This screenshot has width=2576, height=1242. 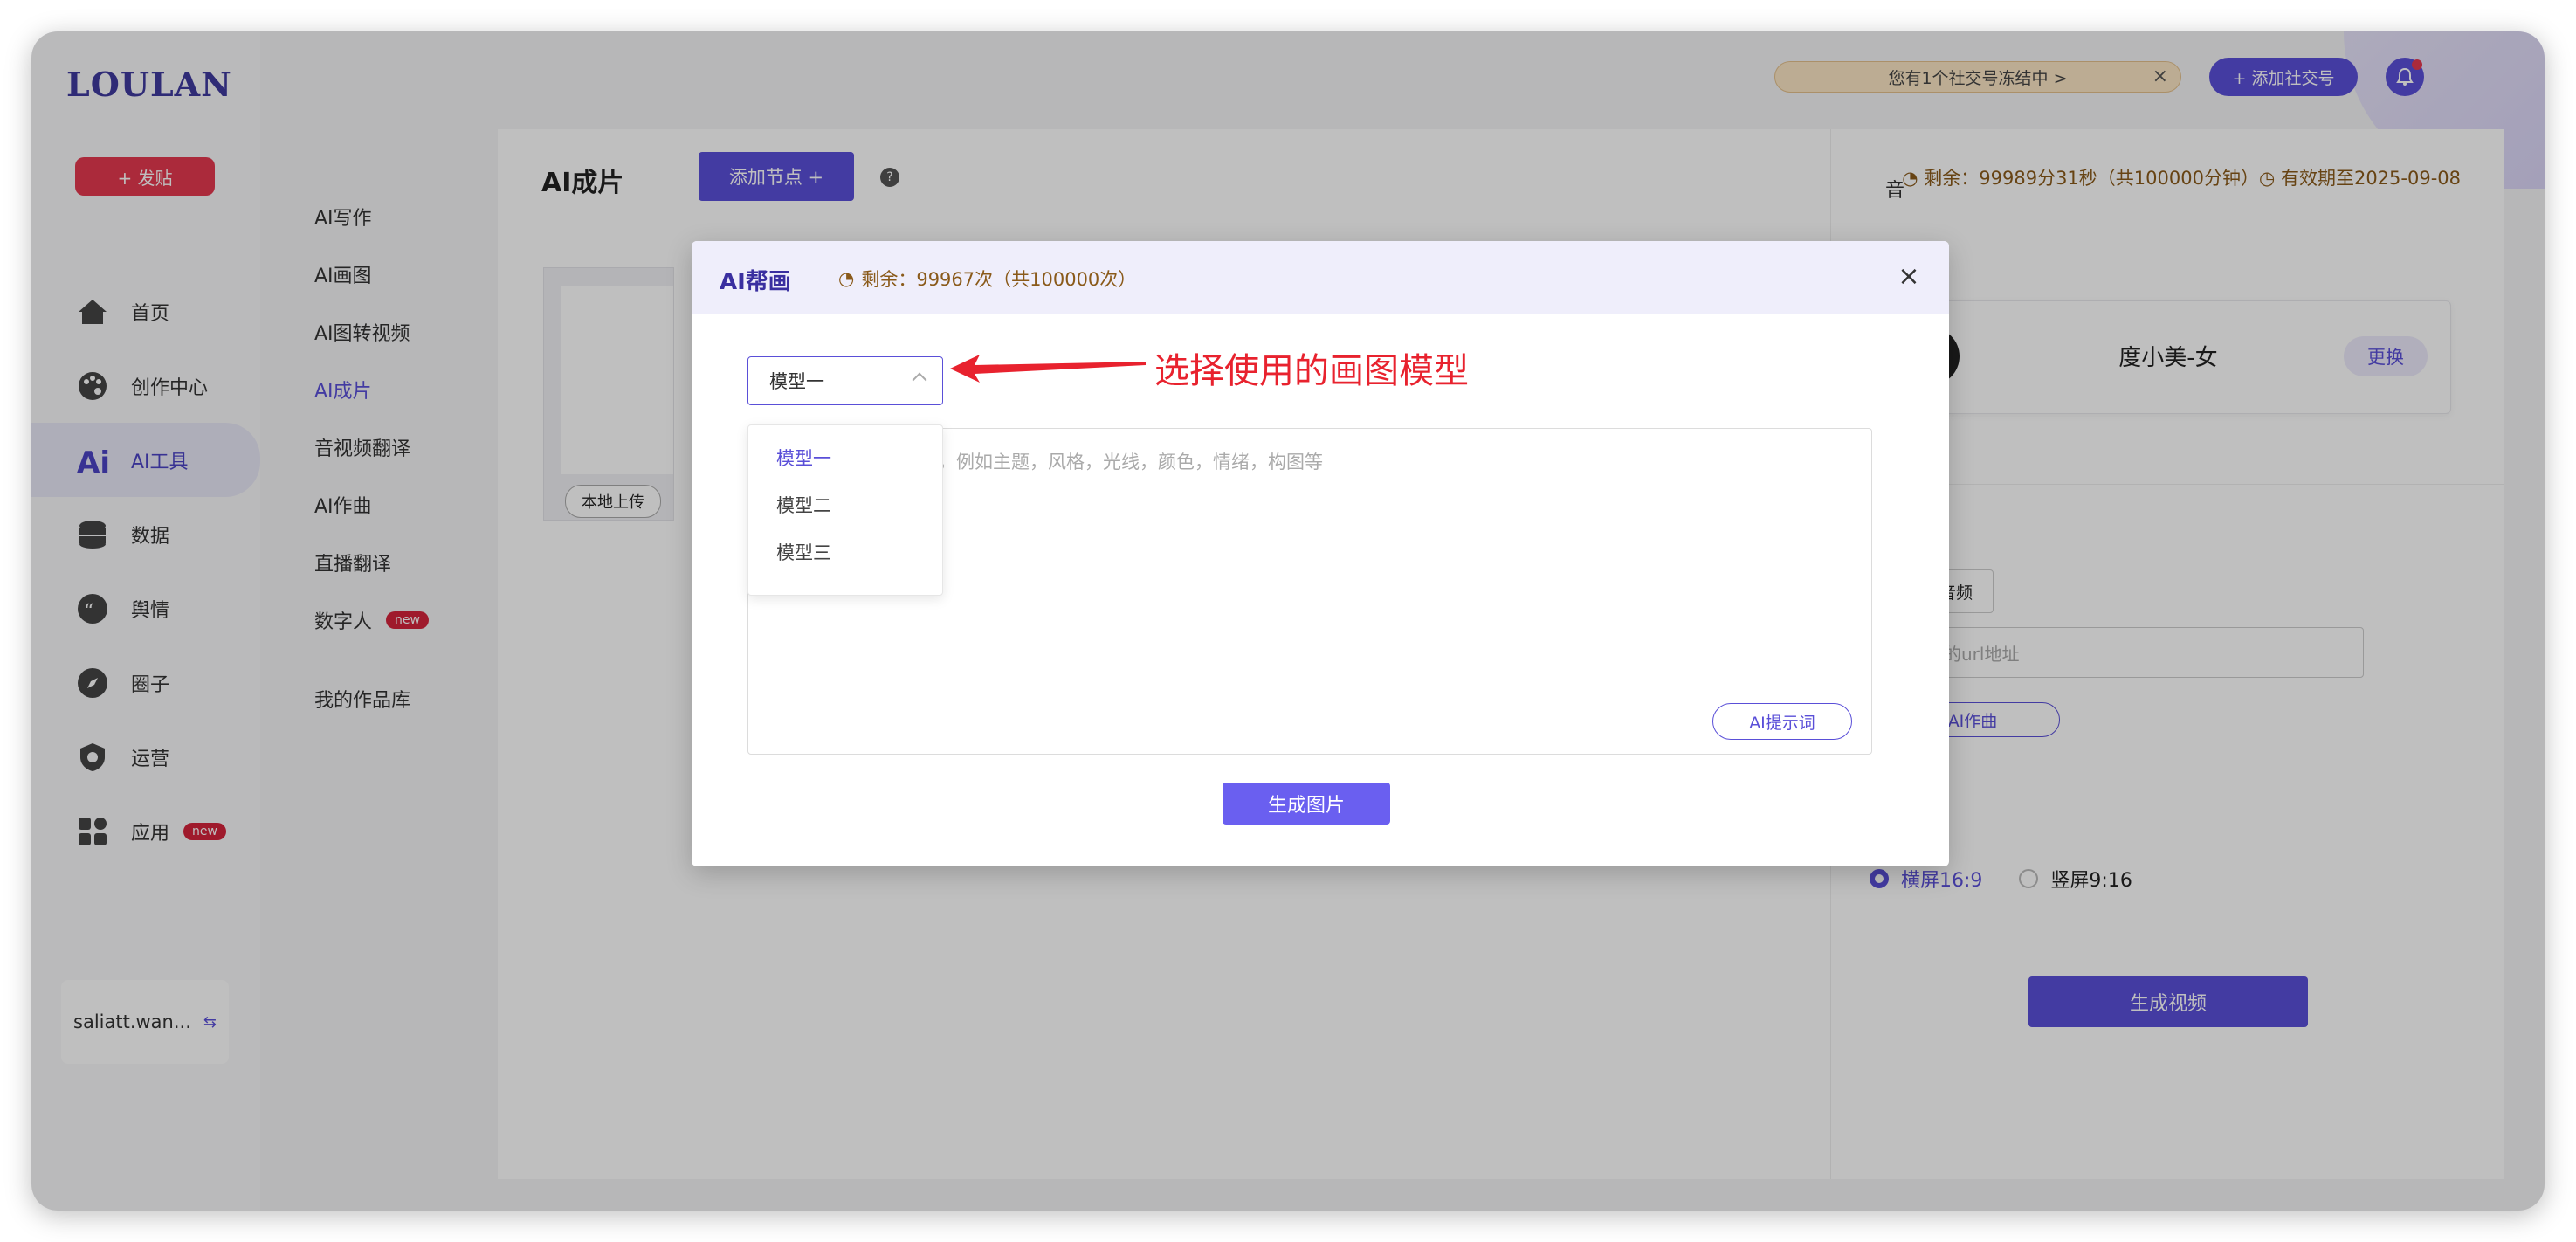 I want to click on model-select: 模型一, so click(x=845, y=380).